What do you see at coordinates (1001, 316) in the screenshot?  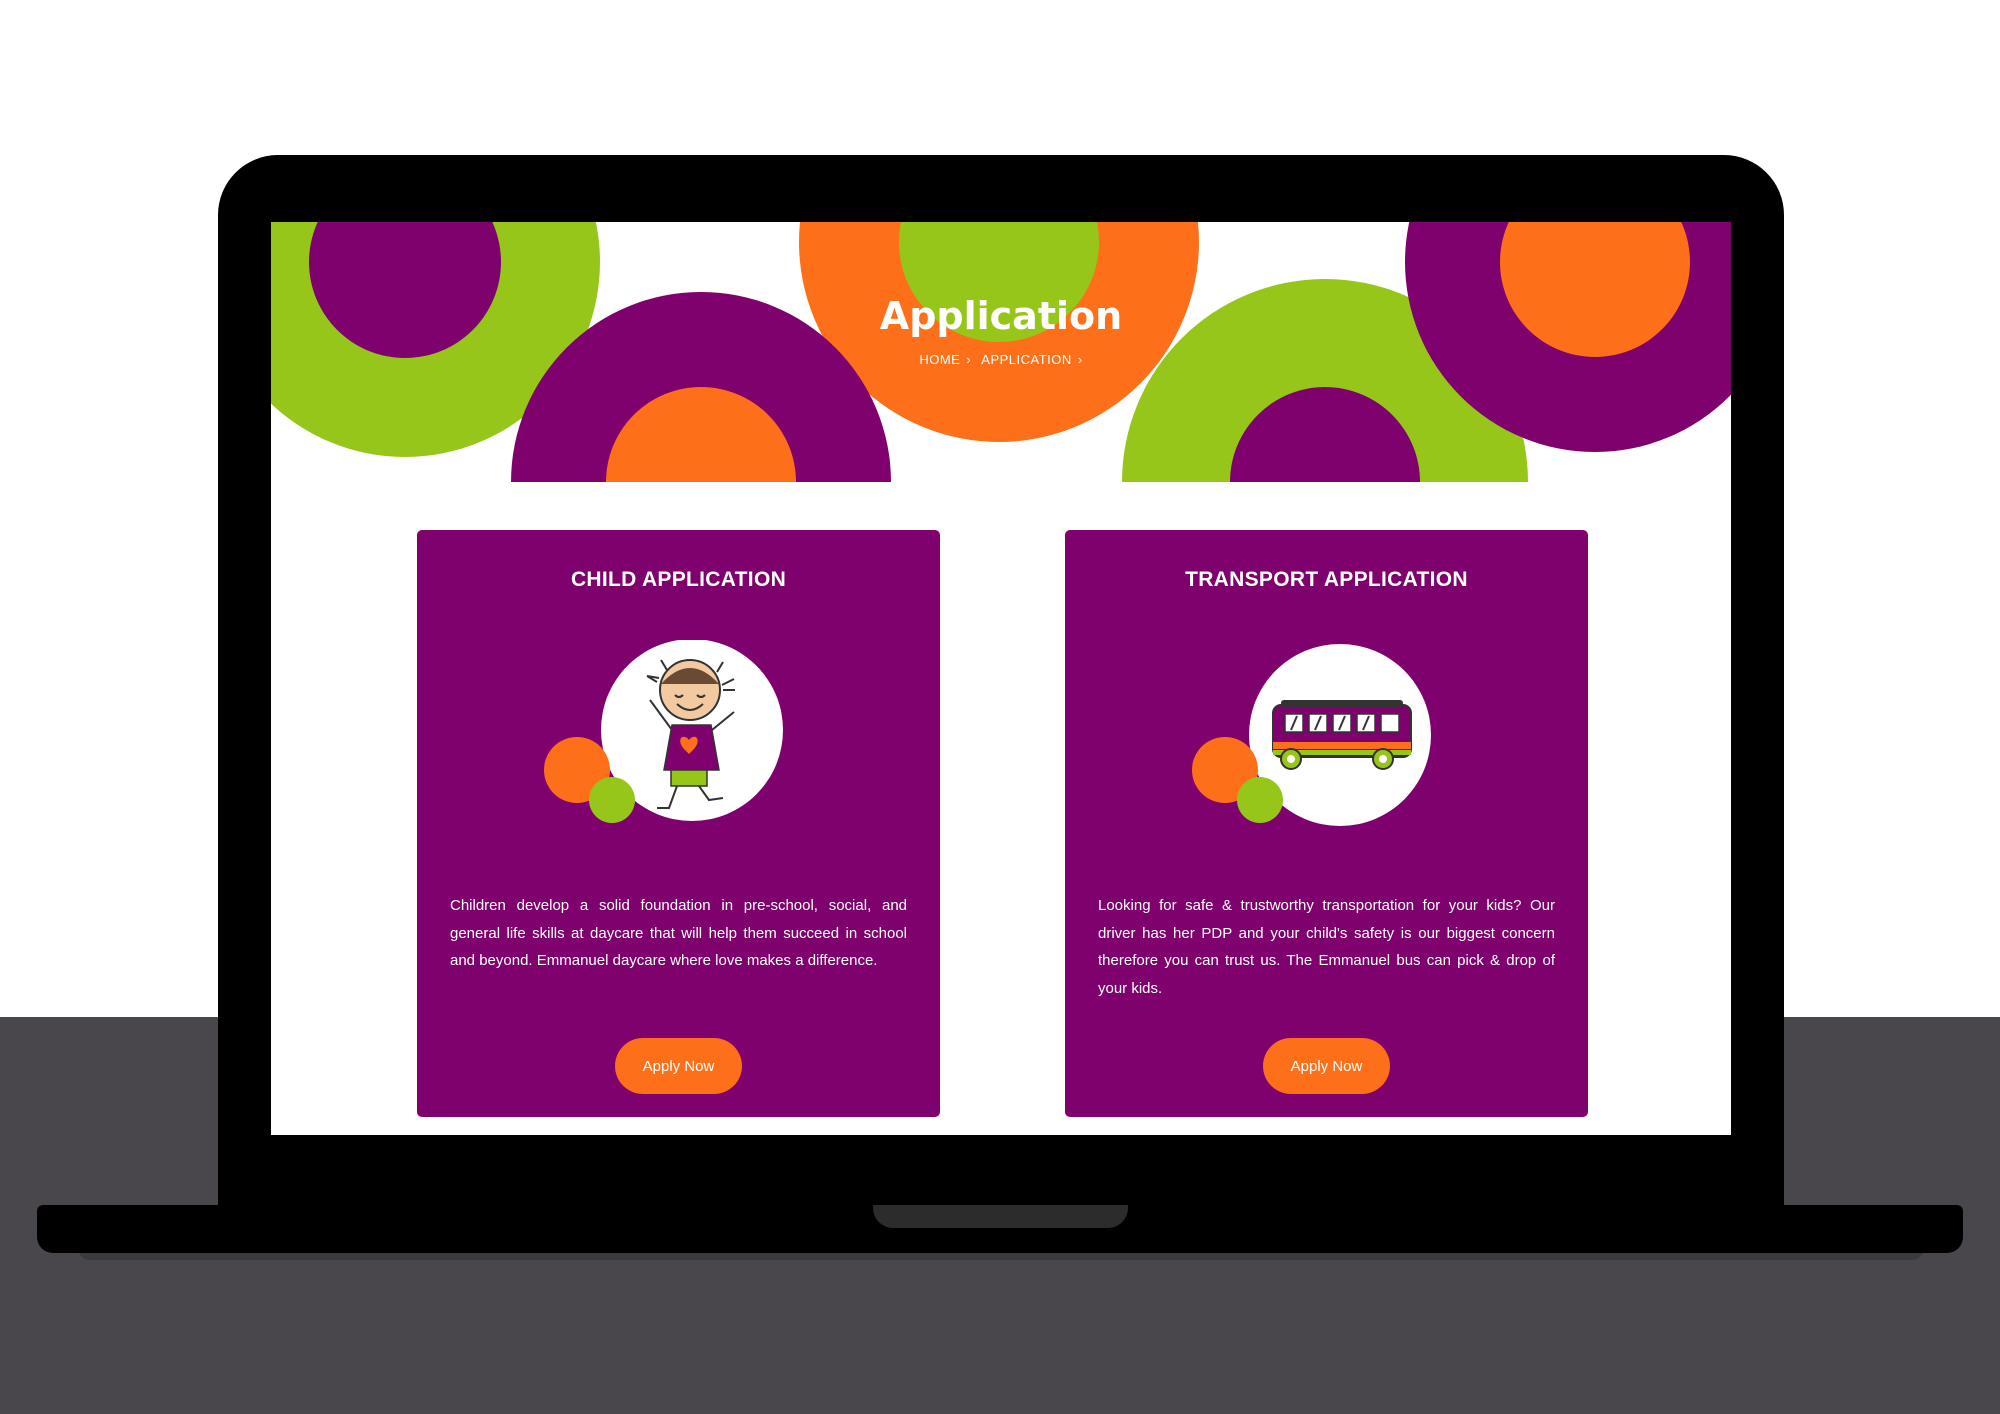 I see `page-title: Application` at bounding box center [1001, 316].